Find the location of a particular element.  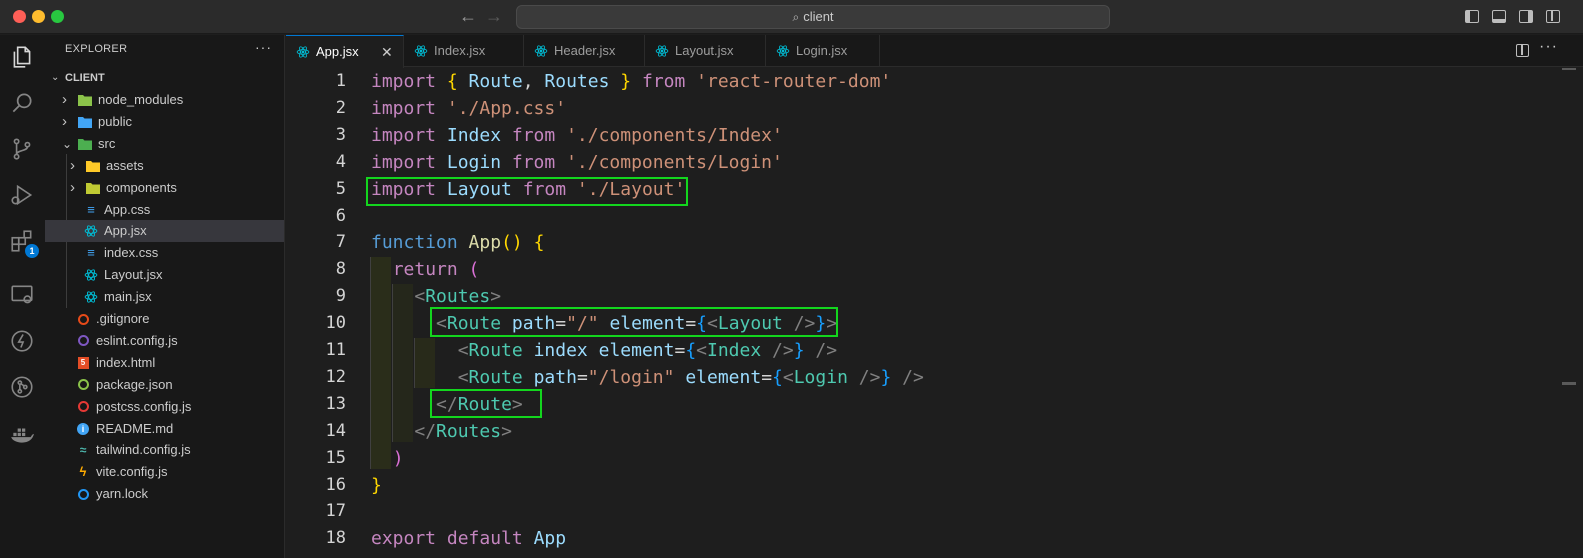

lightning-icon is located at coordinates (22, 341).